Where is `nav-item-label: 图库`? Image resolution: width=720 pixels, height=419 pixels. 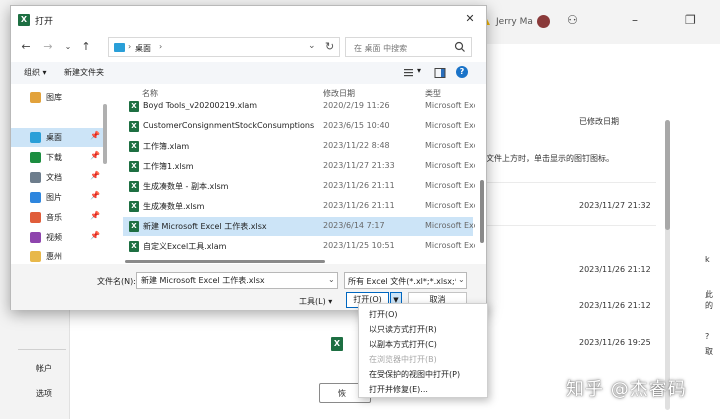 nav-item-label: 图库 is located at coordinates (54, 97).